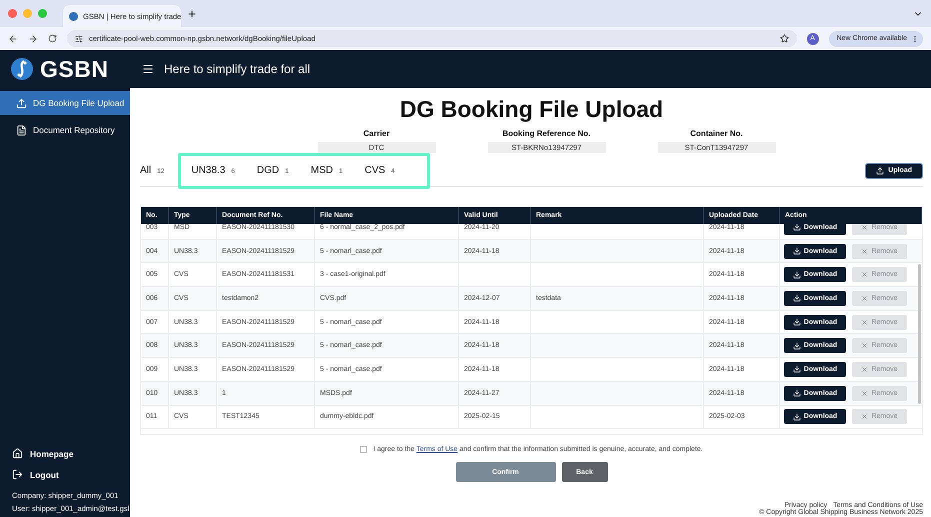 The image size is (931, 517). I want to click on home-icon, so click(17, 453).